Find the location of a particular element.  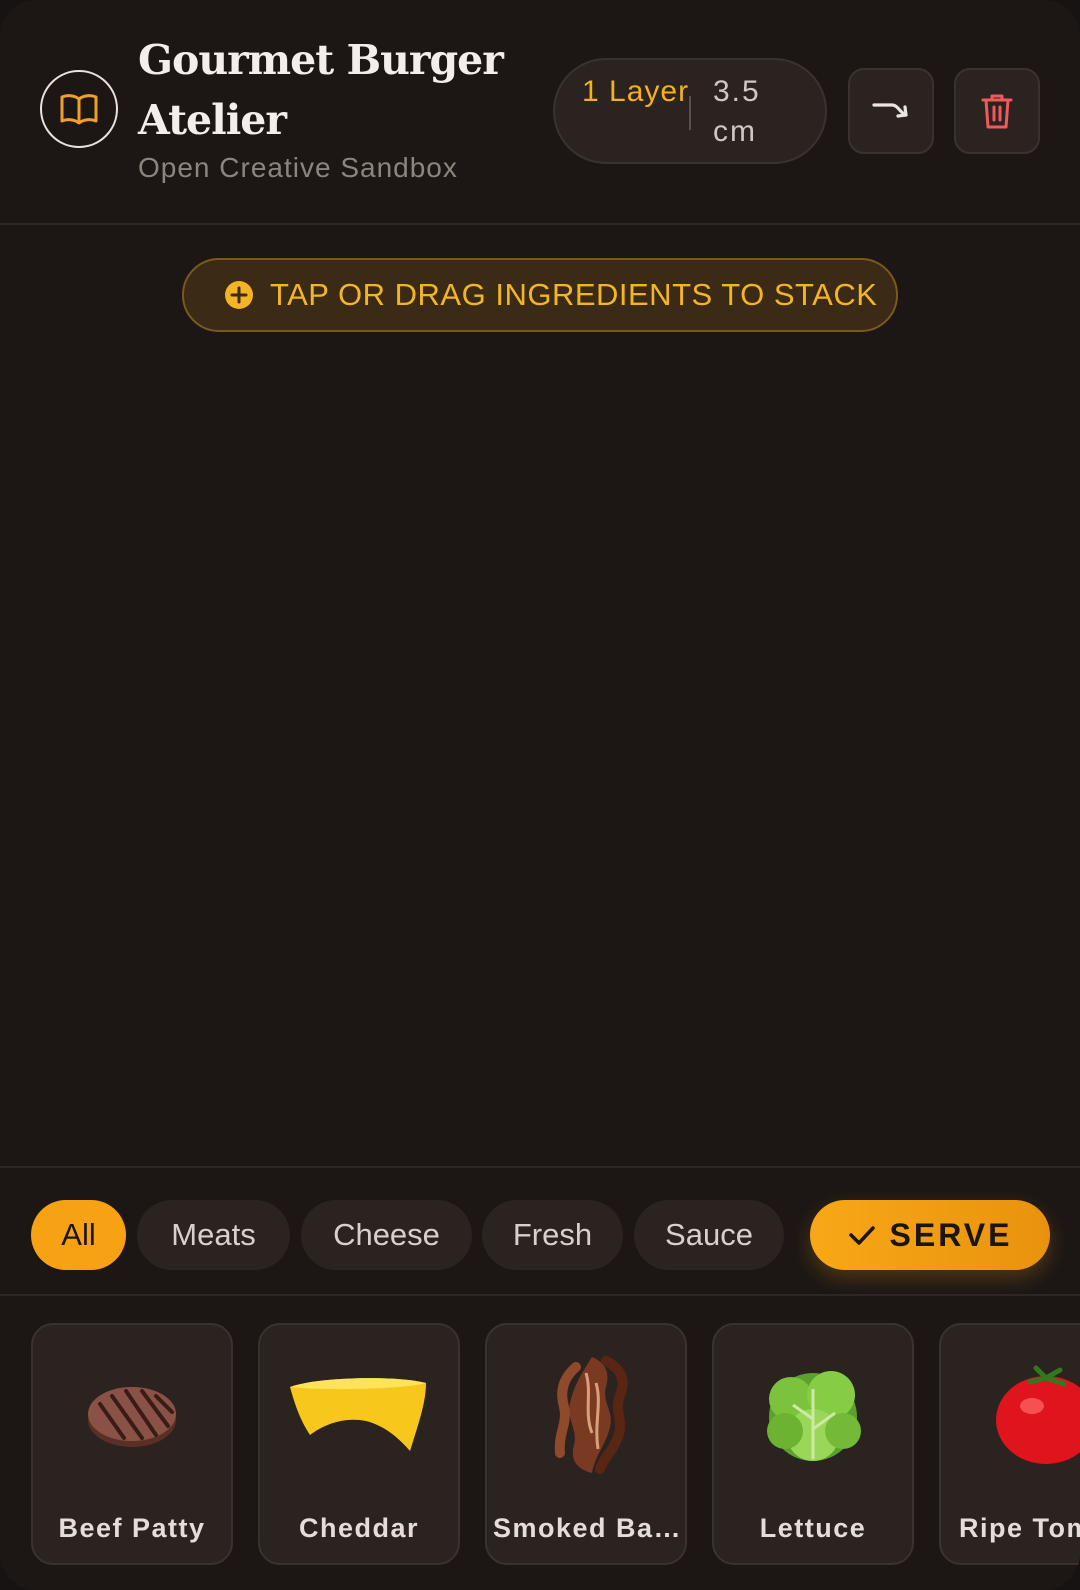

redo-arrow-icon is located at coordinates (890, 110).